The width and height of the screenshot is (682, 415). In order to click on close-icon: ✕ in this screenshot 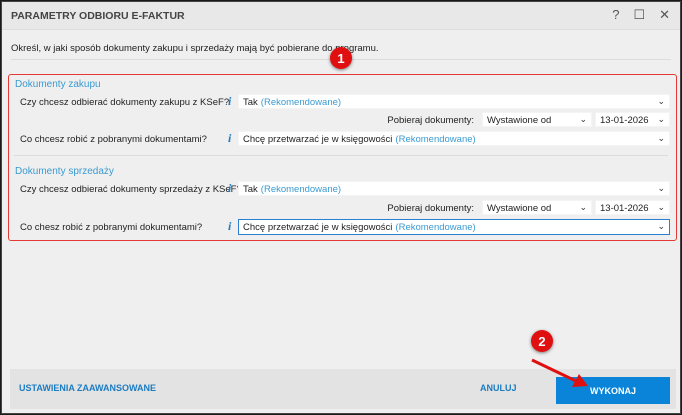, I will do `click(664, 15)`.